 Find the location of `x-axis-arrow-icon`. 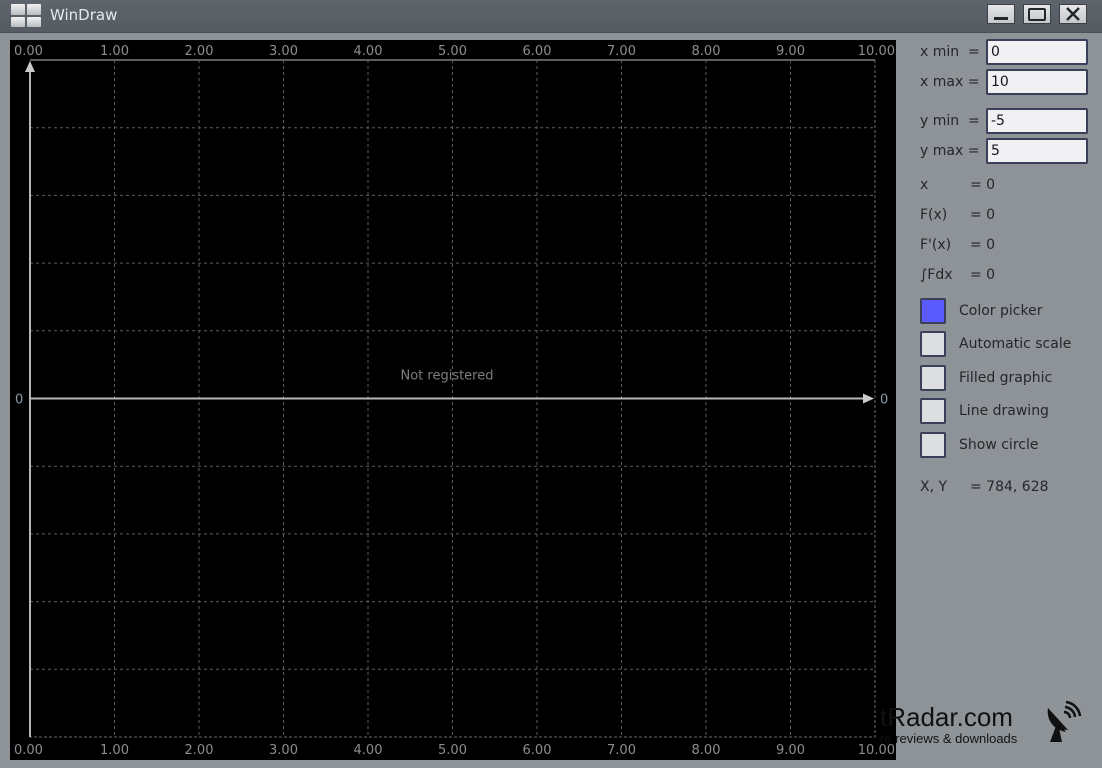

x-axis-arrow-icon is located at coordinates (868, 398).